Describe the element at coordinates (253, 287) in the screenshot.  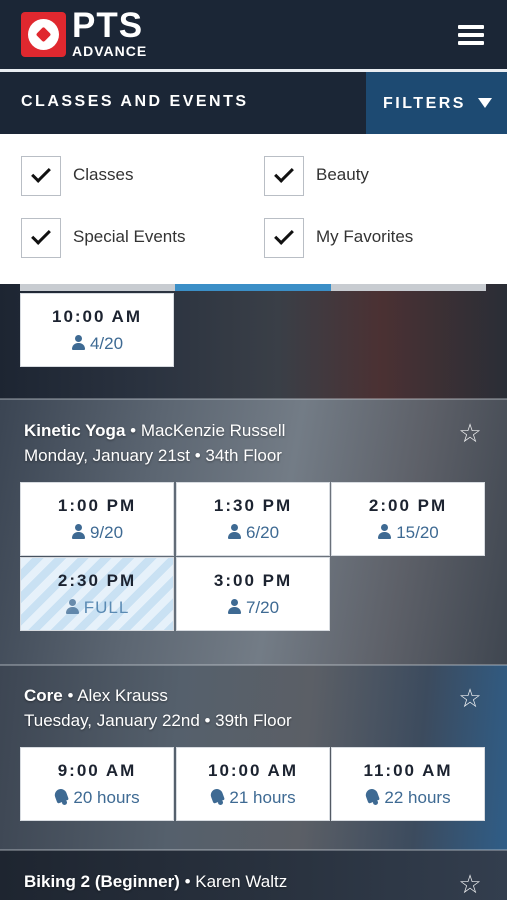
I see `selected-slot-edge` at that location.